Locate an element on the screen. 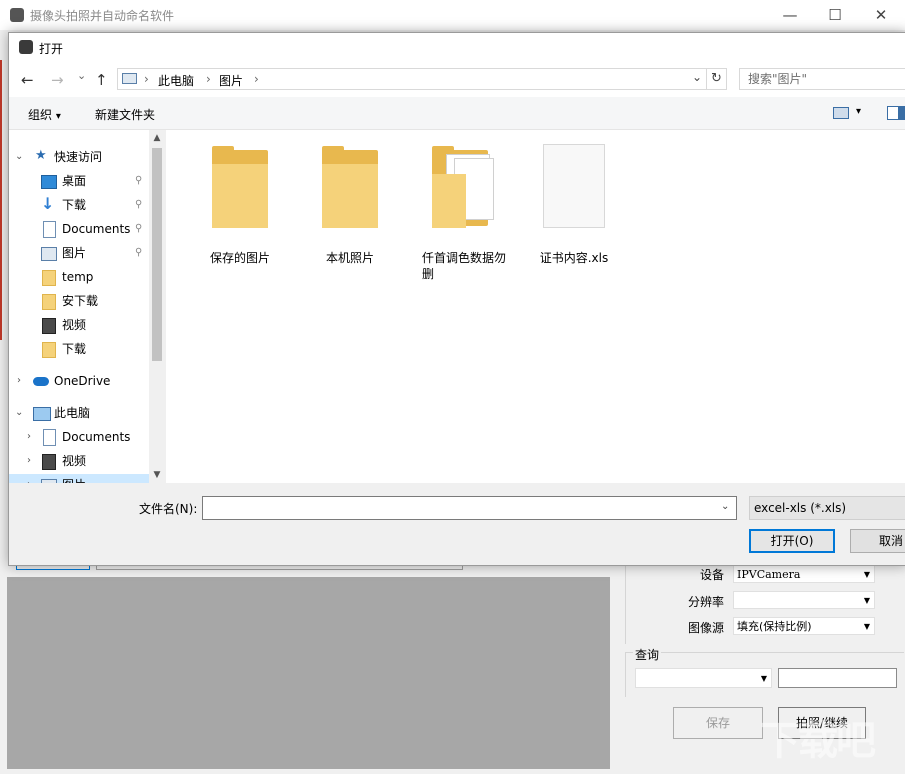  chevron-down-icon: ▾ is located at coordinates (858, 111).